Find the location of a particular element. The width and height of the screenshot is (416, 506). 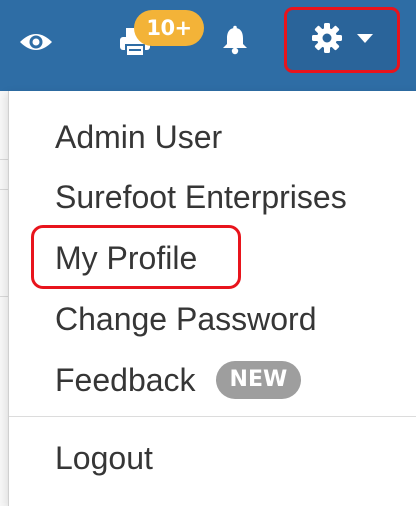

feedback-label: Feedback is located at coordinates (125, 380).